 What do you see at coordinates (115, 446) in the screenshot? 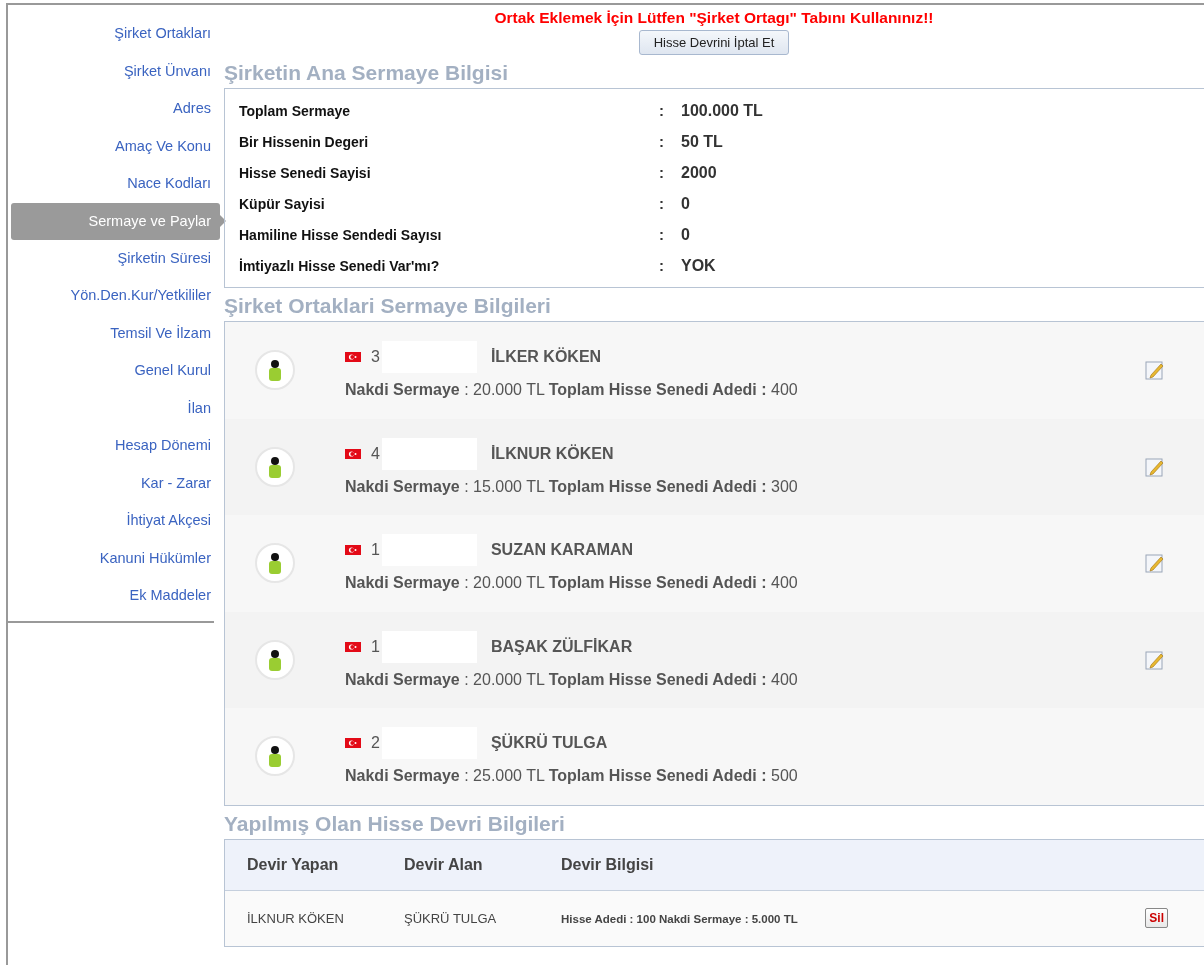
I see `sidebar-item: Hesap Dönemi` at bounding box center [115, 446].